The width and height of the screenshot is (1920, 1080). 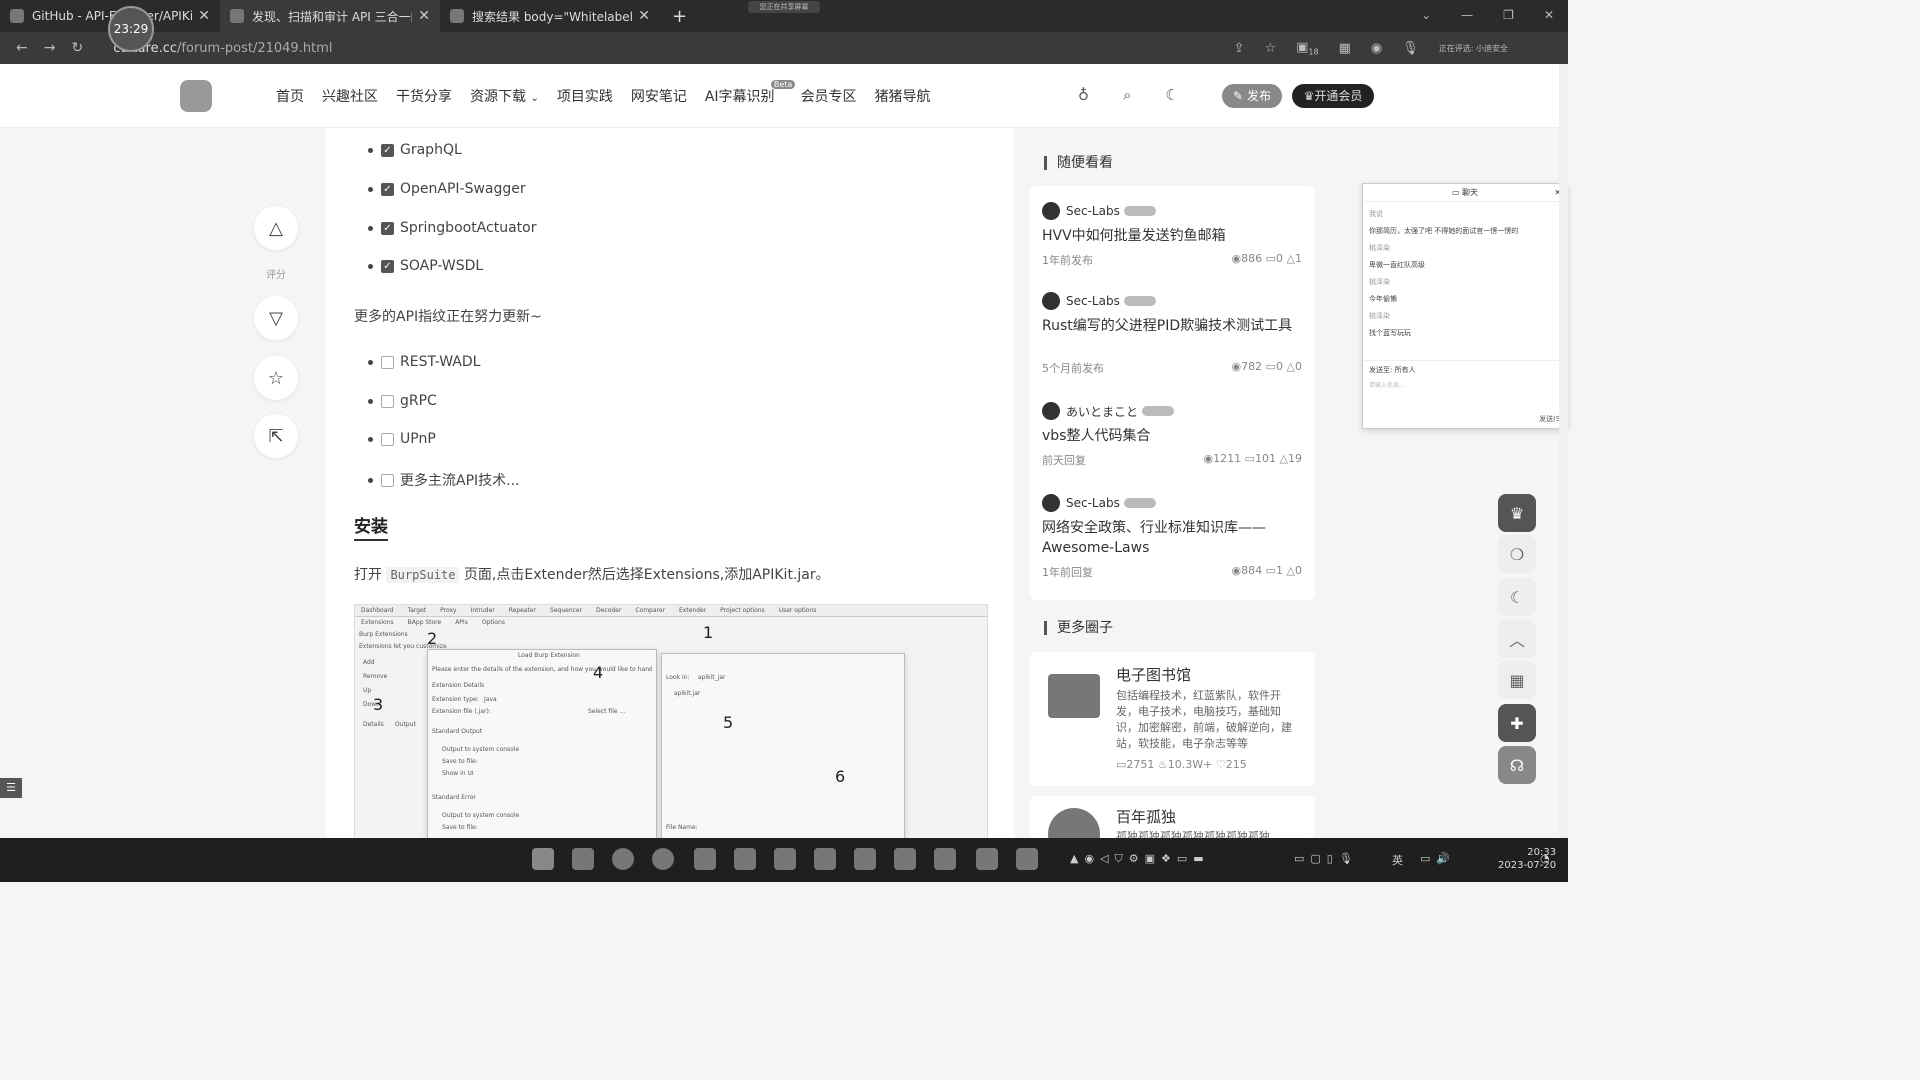 I want to click on dark-mode-button: ☾, so click(x=1517, y=597).